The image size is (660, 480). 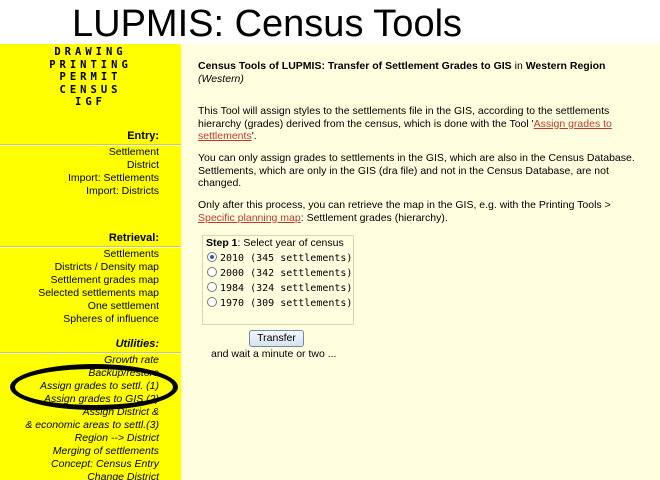 I want to click on utilities-merging-link: Merging of settlements, so click(x=90, y=451).